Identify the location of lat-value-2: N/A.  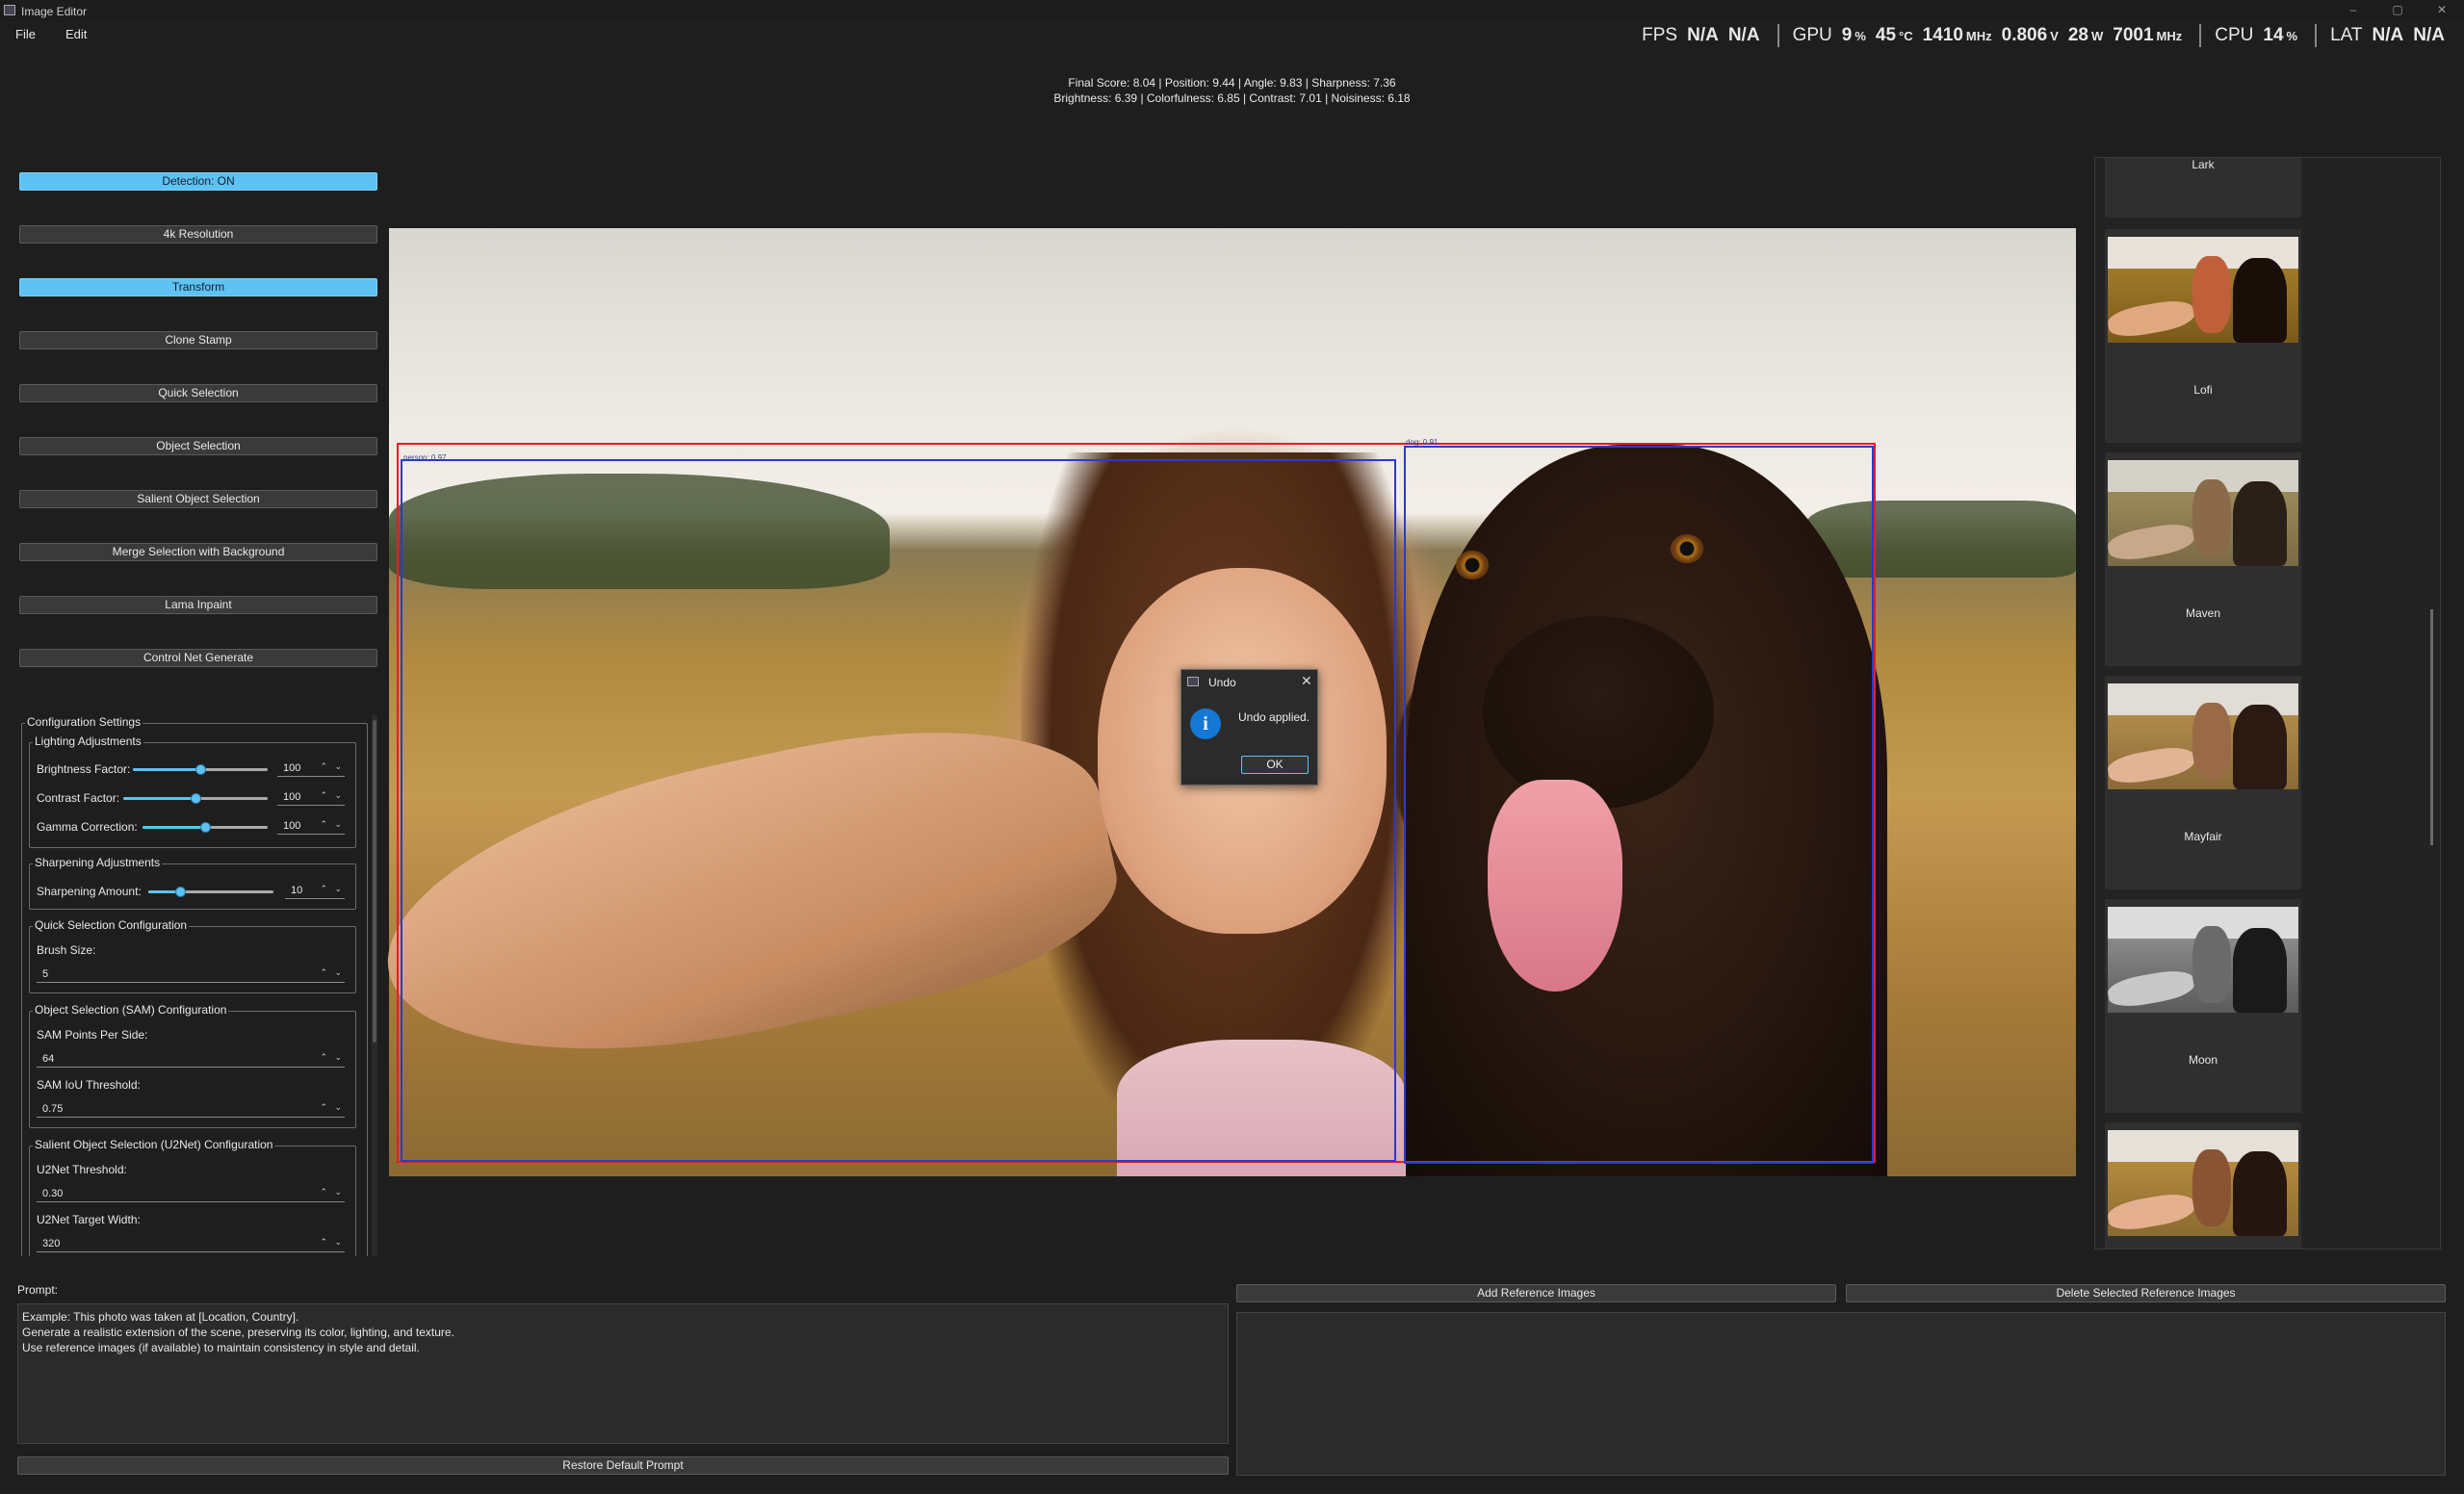
(2429, 35).